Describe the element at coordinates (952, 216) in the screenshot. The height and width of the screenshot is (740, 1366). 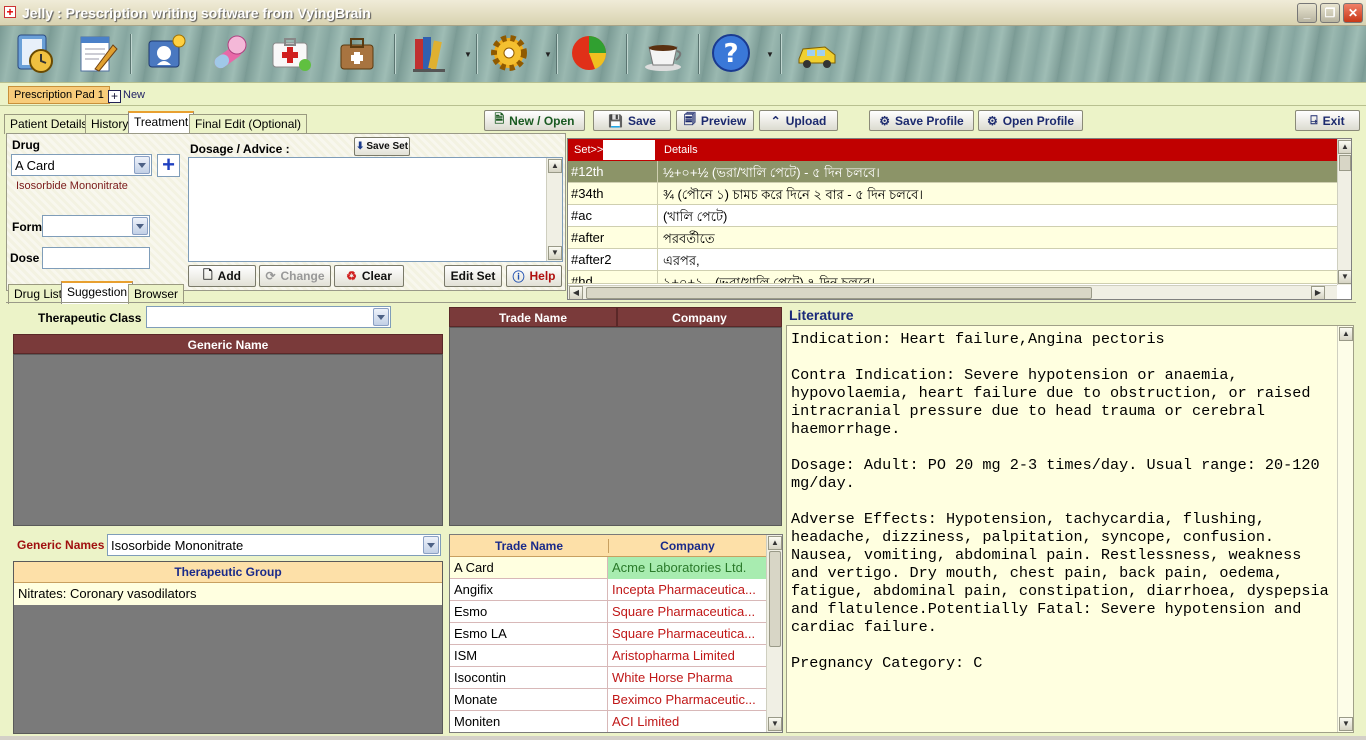
I see `table-row: #ac (খালি পেটে)` at that location.